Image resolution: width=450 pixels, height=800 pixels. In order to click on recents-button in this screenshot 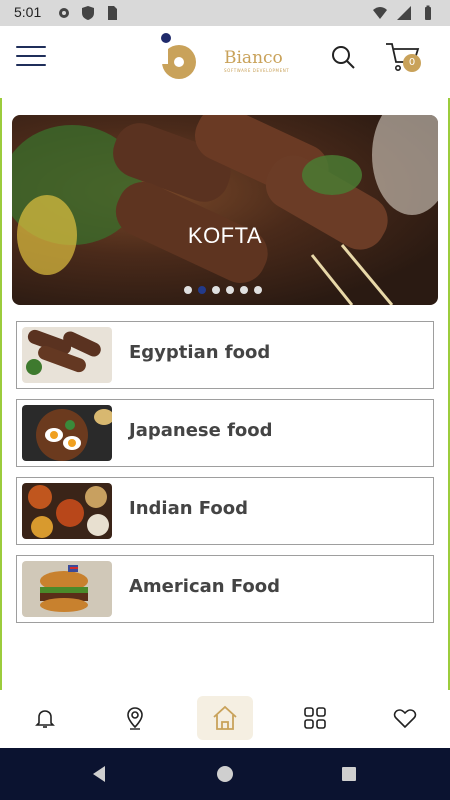, I will do `click(349, 774)`.